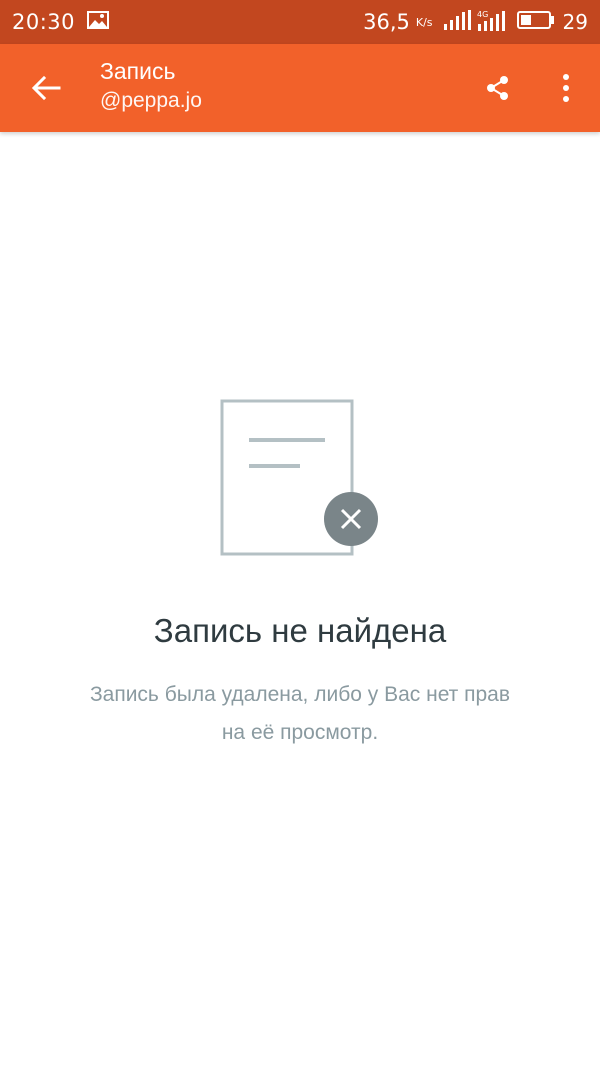 This screenshot has width=600, height=1066. I want to click on close-icon, so click(351, 519).